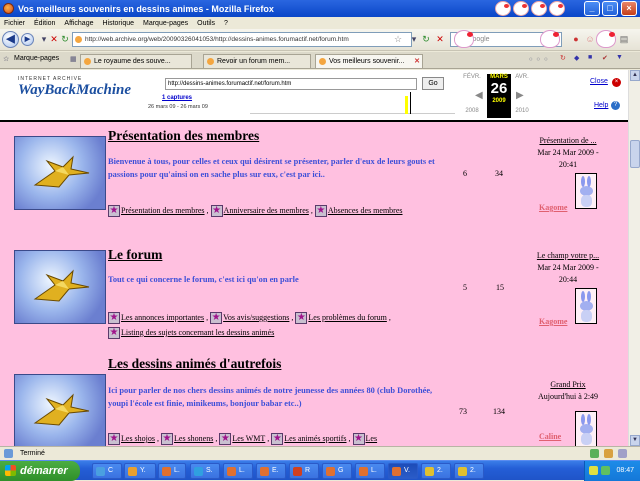 This screenshot has width=640, height=481. I want to click on taskbar-item-active: V., so click(403, 471).